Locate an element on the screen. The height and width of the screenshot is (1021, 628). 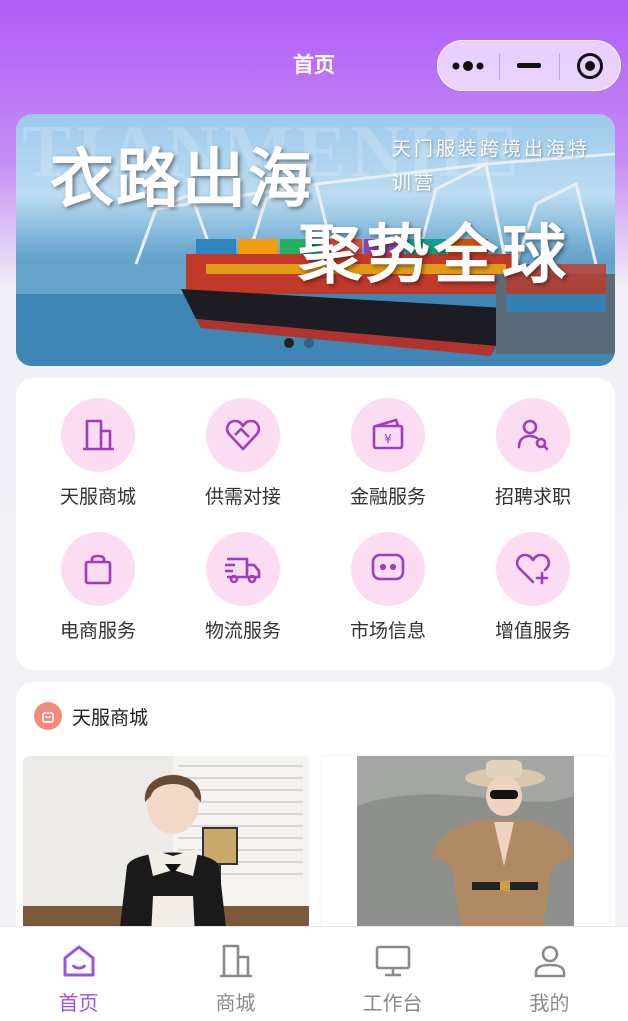
wallet-yen-icon: ¥ is located at coordinates (388, 435).